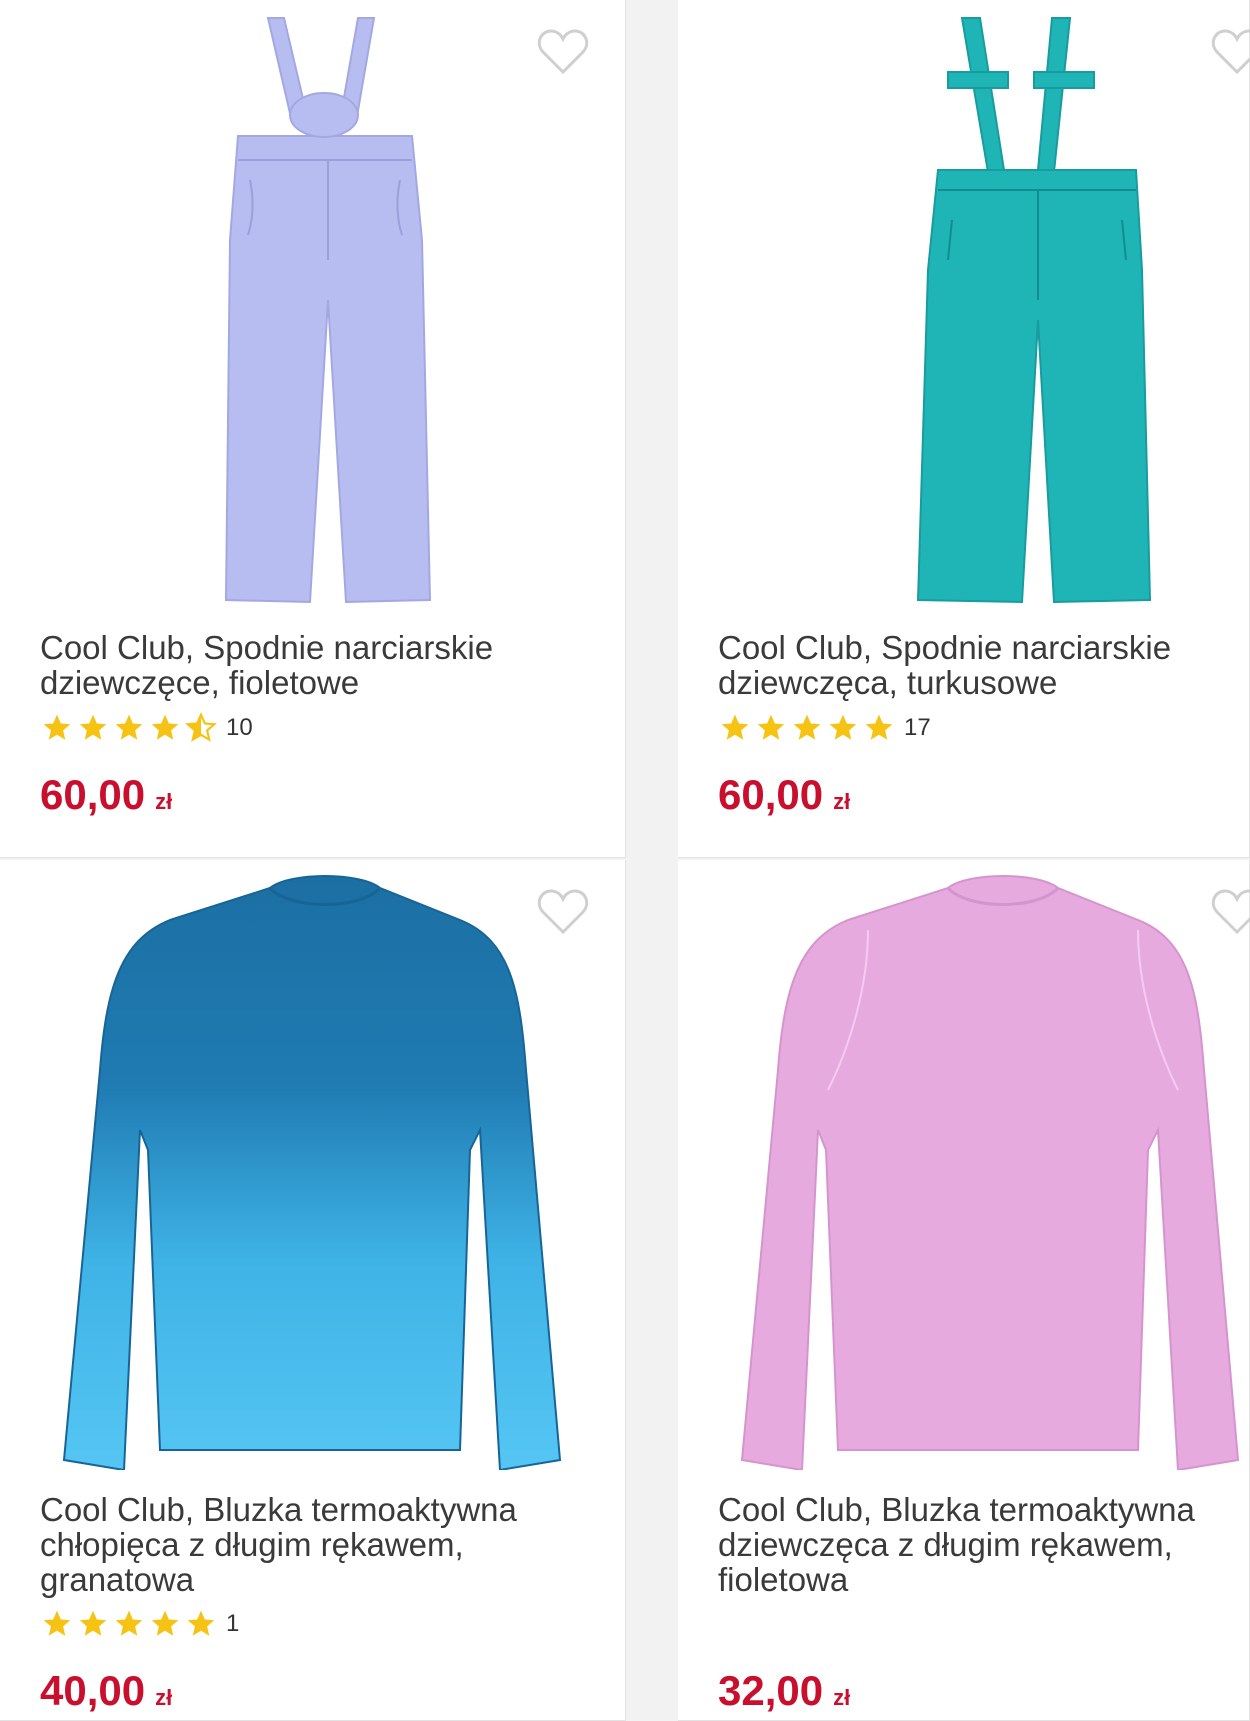 The height and width of the screenshot is (1721, 1250). What do you see at coordinates (239, 727) in the screenshot?
I see `rating-count: 10` at bounding box center [239, 727].